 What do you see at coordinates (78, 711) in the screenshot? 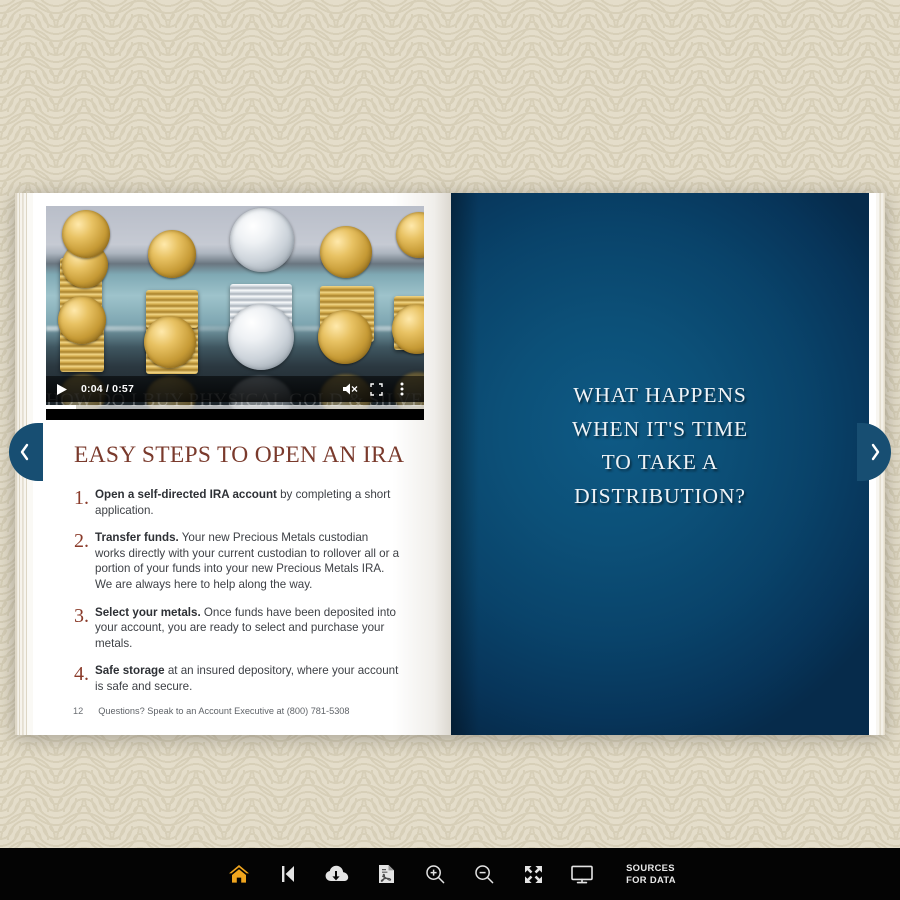
I see `page-number: 12` at bounding box center [78, 711].